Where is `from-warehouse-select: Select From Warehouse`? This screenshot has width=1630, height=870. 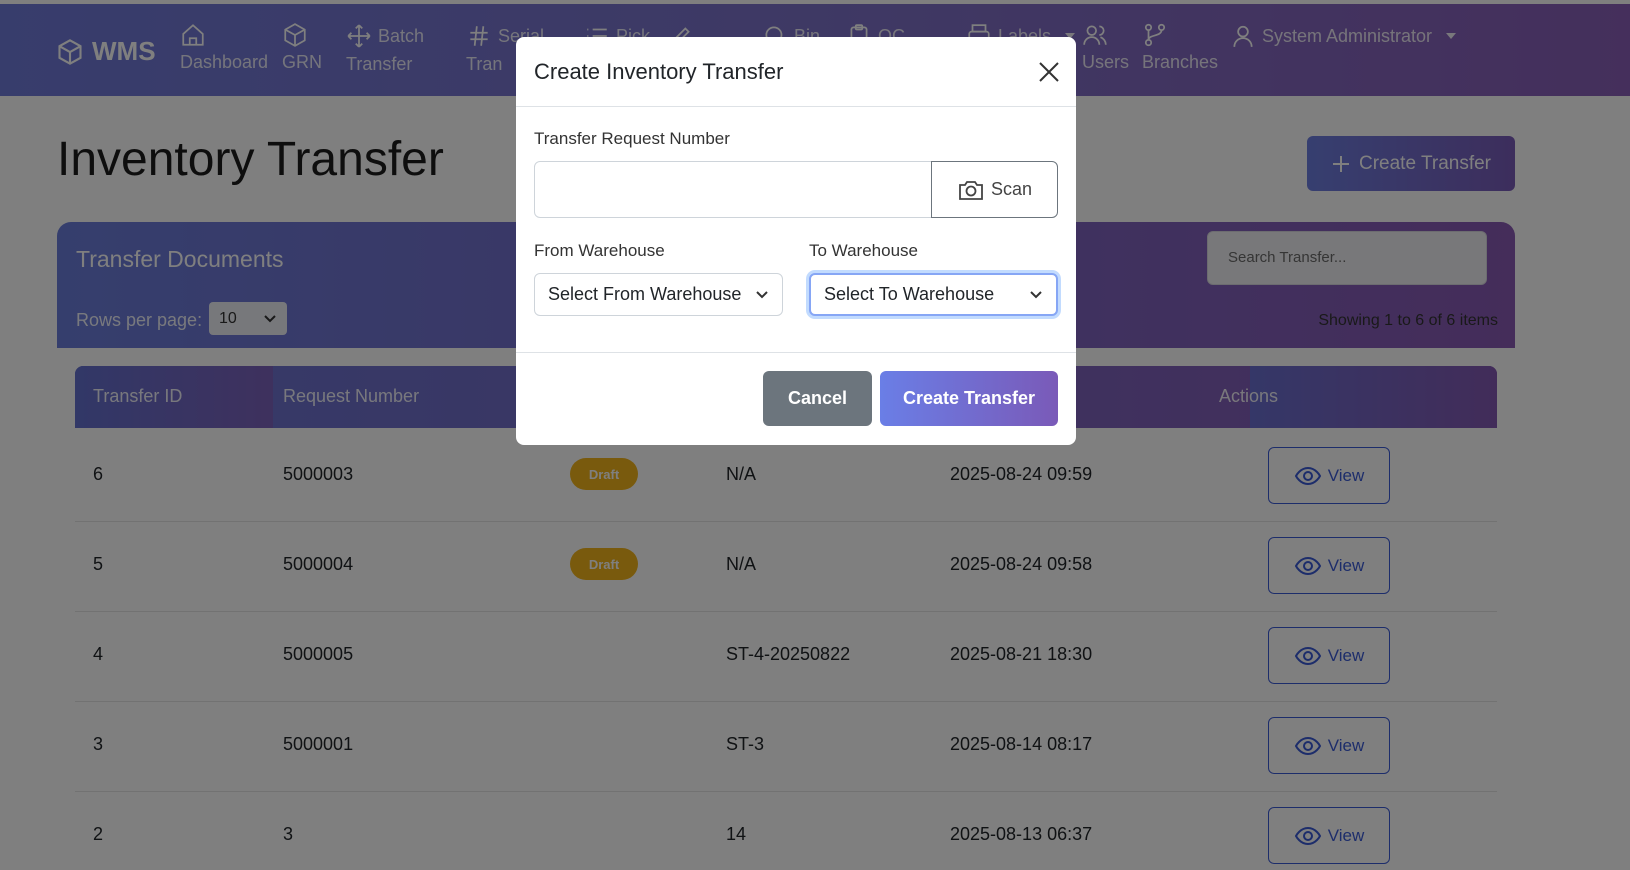 from-warehouse-select: Select From Warehouse is located at coordinates (658, 294).